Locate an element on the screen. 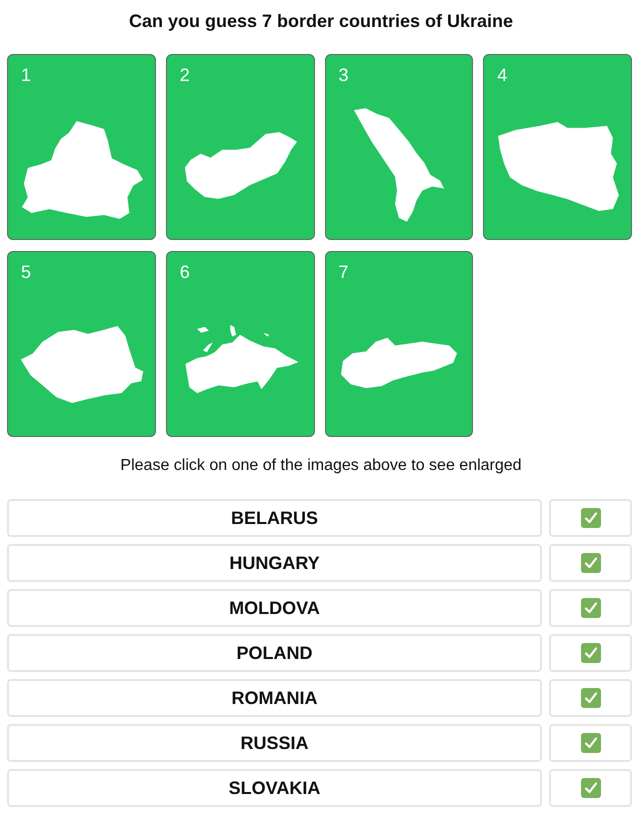 The width and height of the screenshot is (642, 818). card-number: 4 is located at coordinates (502, 75).